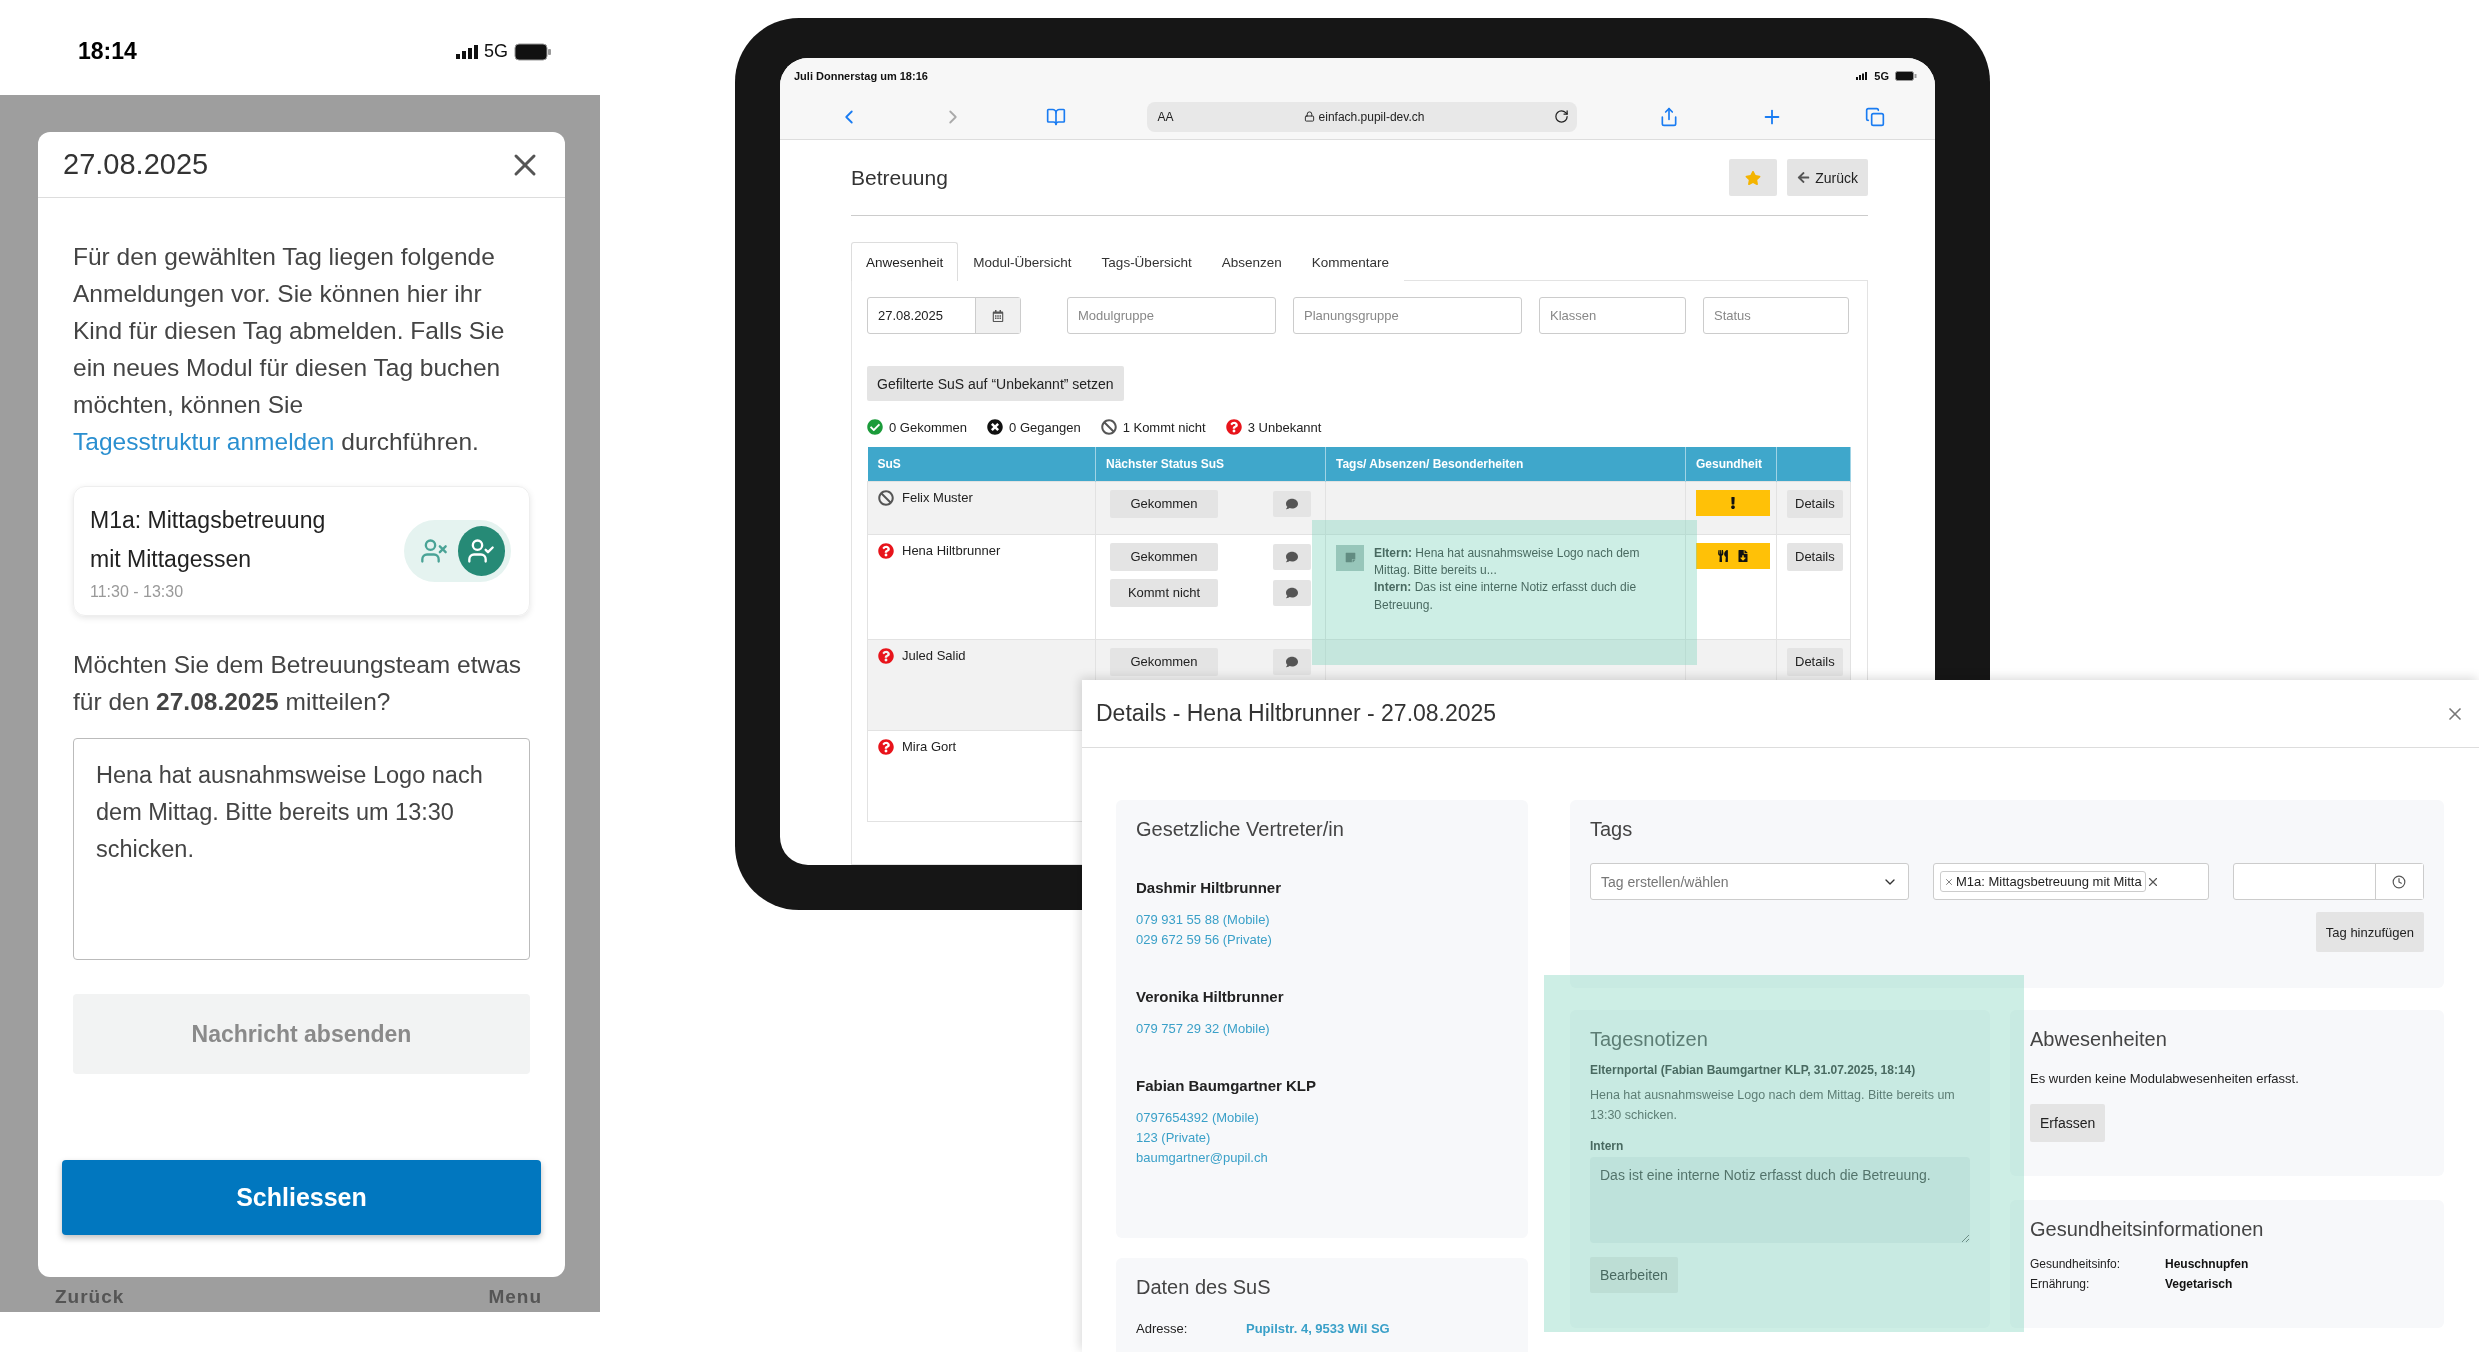  I want to click on card-heading: Tagesnotizen, so click(1649, 1039).